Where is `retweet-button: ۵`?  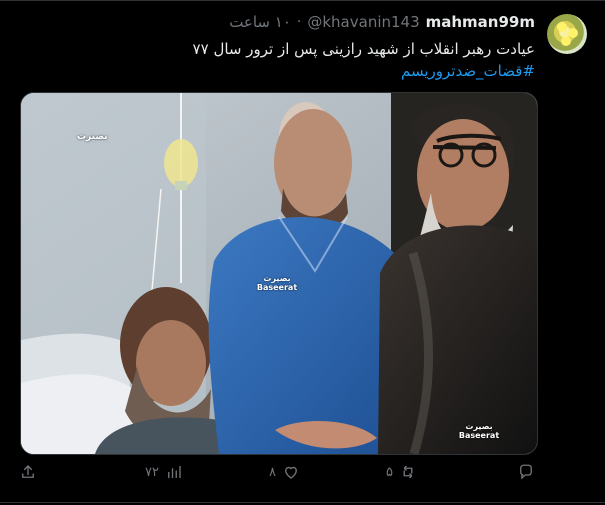 retweet-button: ۵ is located at coordinates (401, 472).